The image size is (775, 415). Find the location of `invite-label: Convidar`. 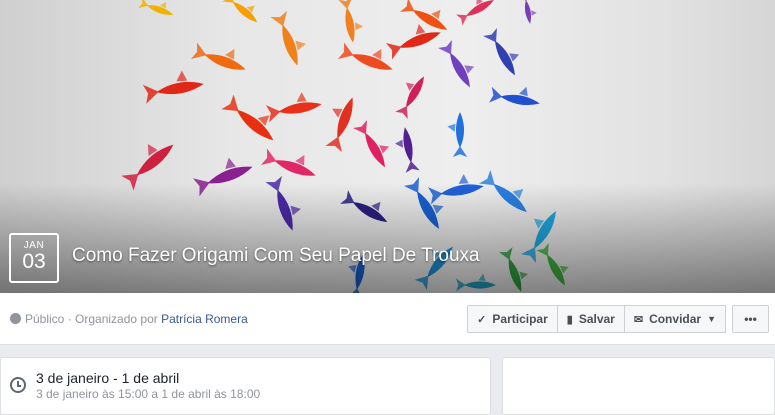

invite-label: Convidar is located at coordinates (675, 319).